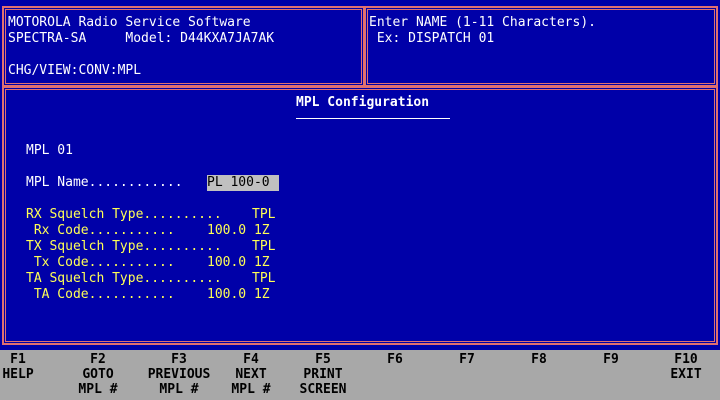 The image size is (720, 400). Describe the element at coordinates (238, 295) in the screenshot. I see `ta-code-value: 100.0 1Z` at that location.